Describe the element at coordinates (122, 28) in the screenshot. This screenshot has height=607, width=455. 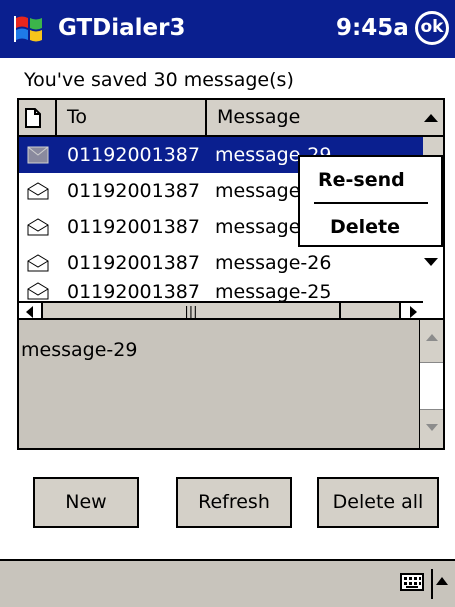
I see `app-title: GTDialer3` at that location.